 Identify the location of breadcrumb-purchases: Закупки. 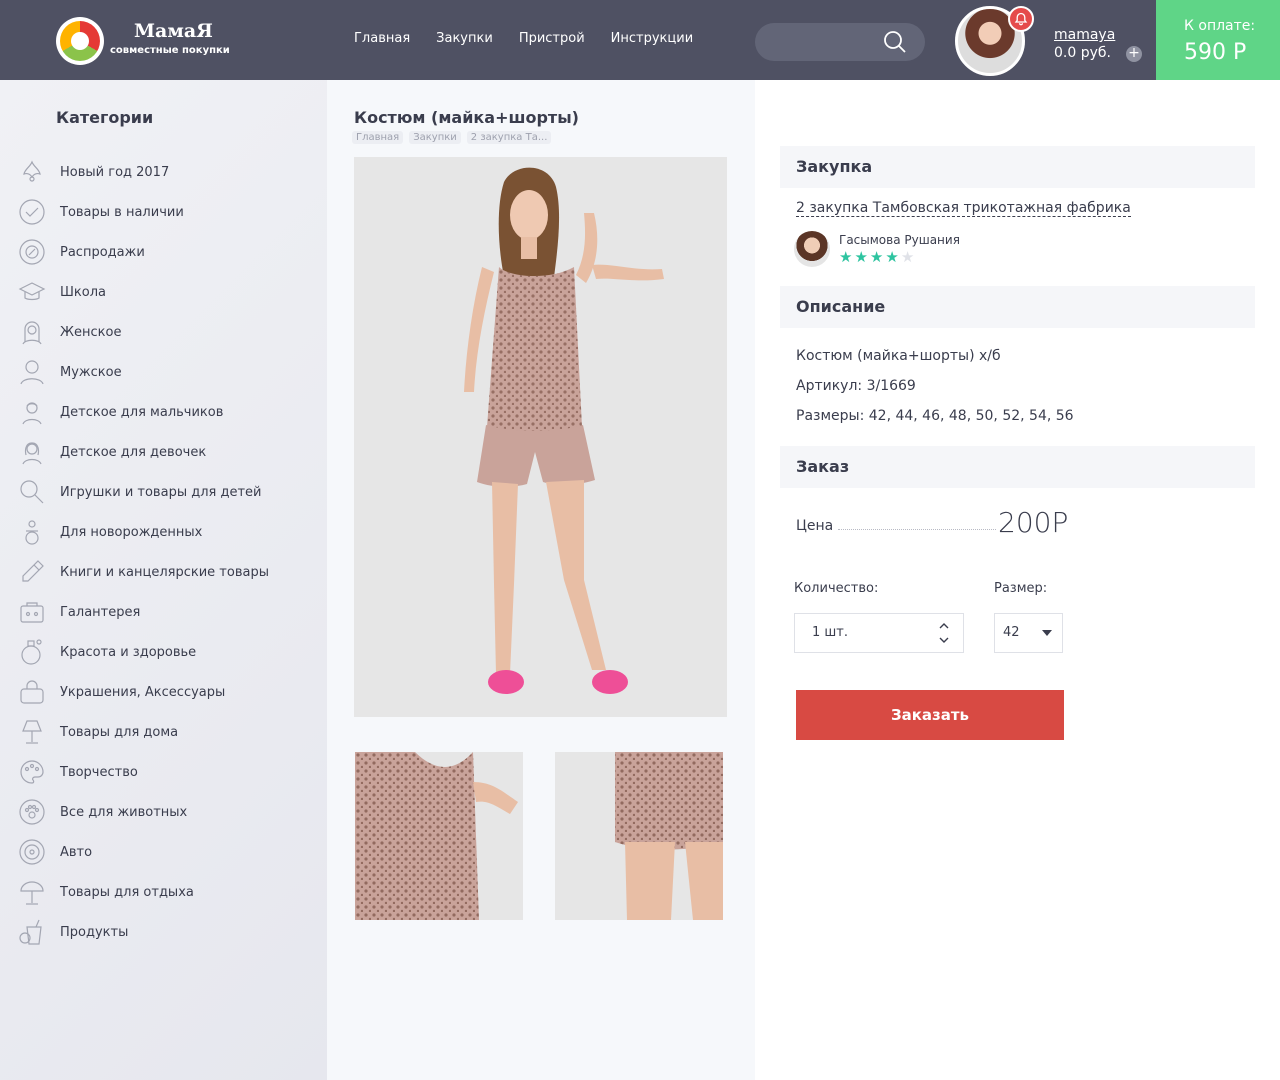
(435, 137).